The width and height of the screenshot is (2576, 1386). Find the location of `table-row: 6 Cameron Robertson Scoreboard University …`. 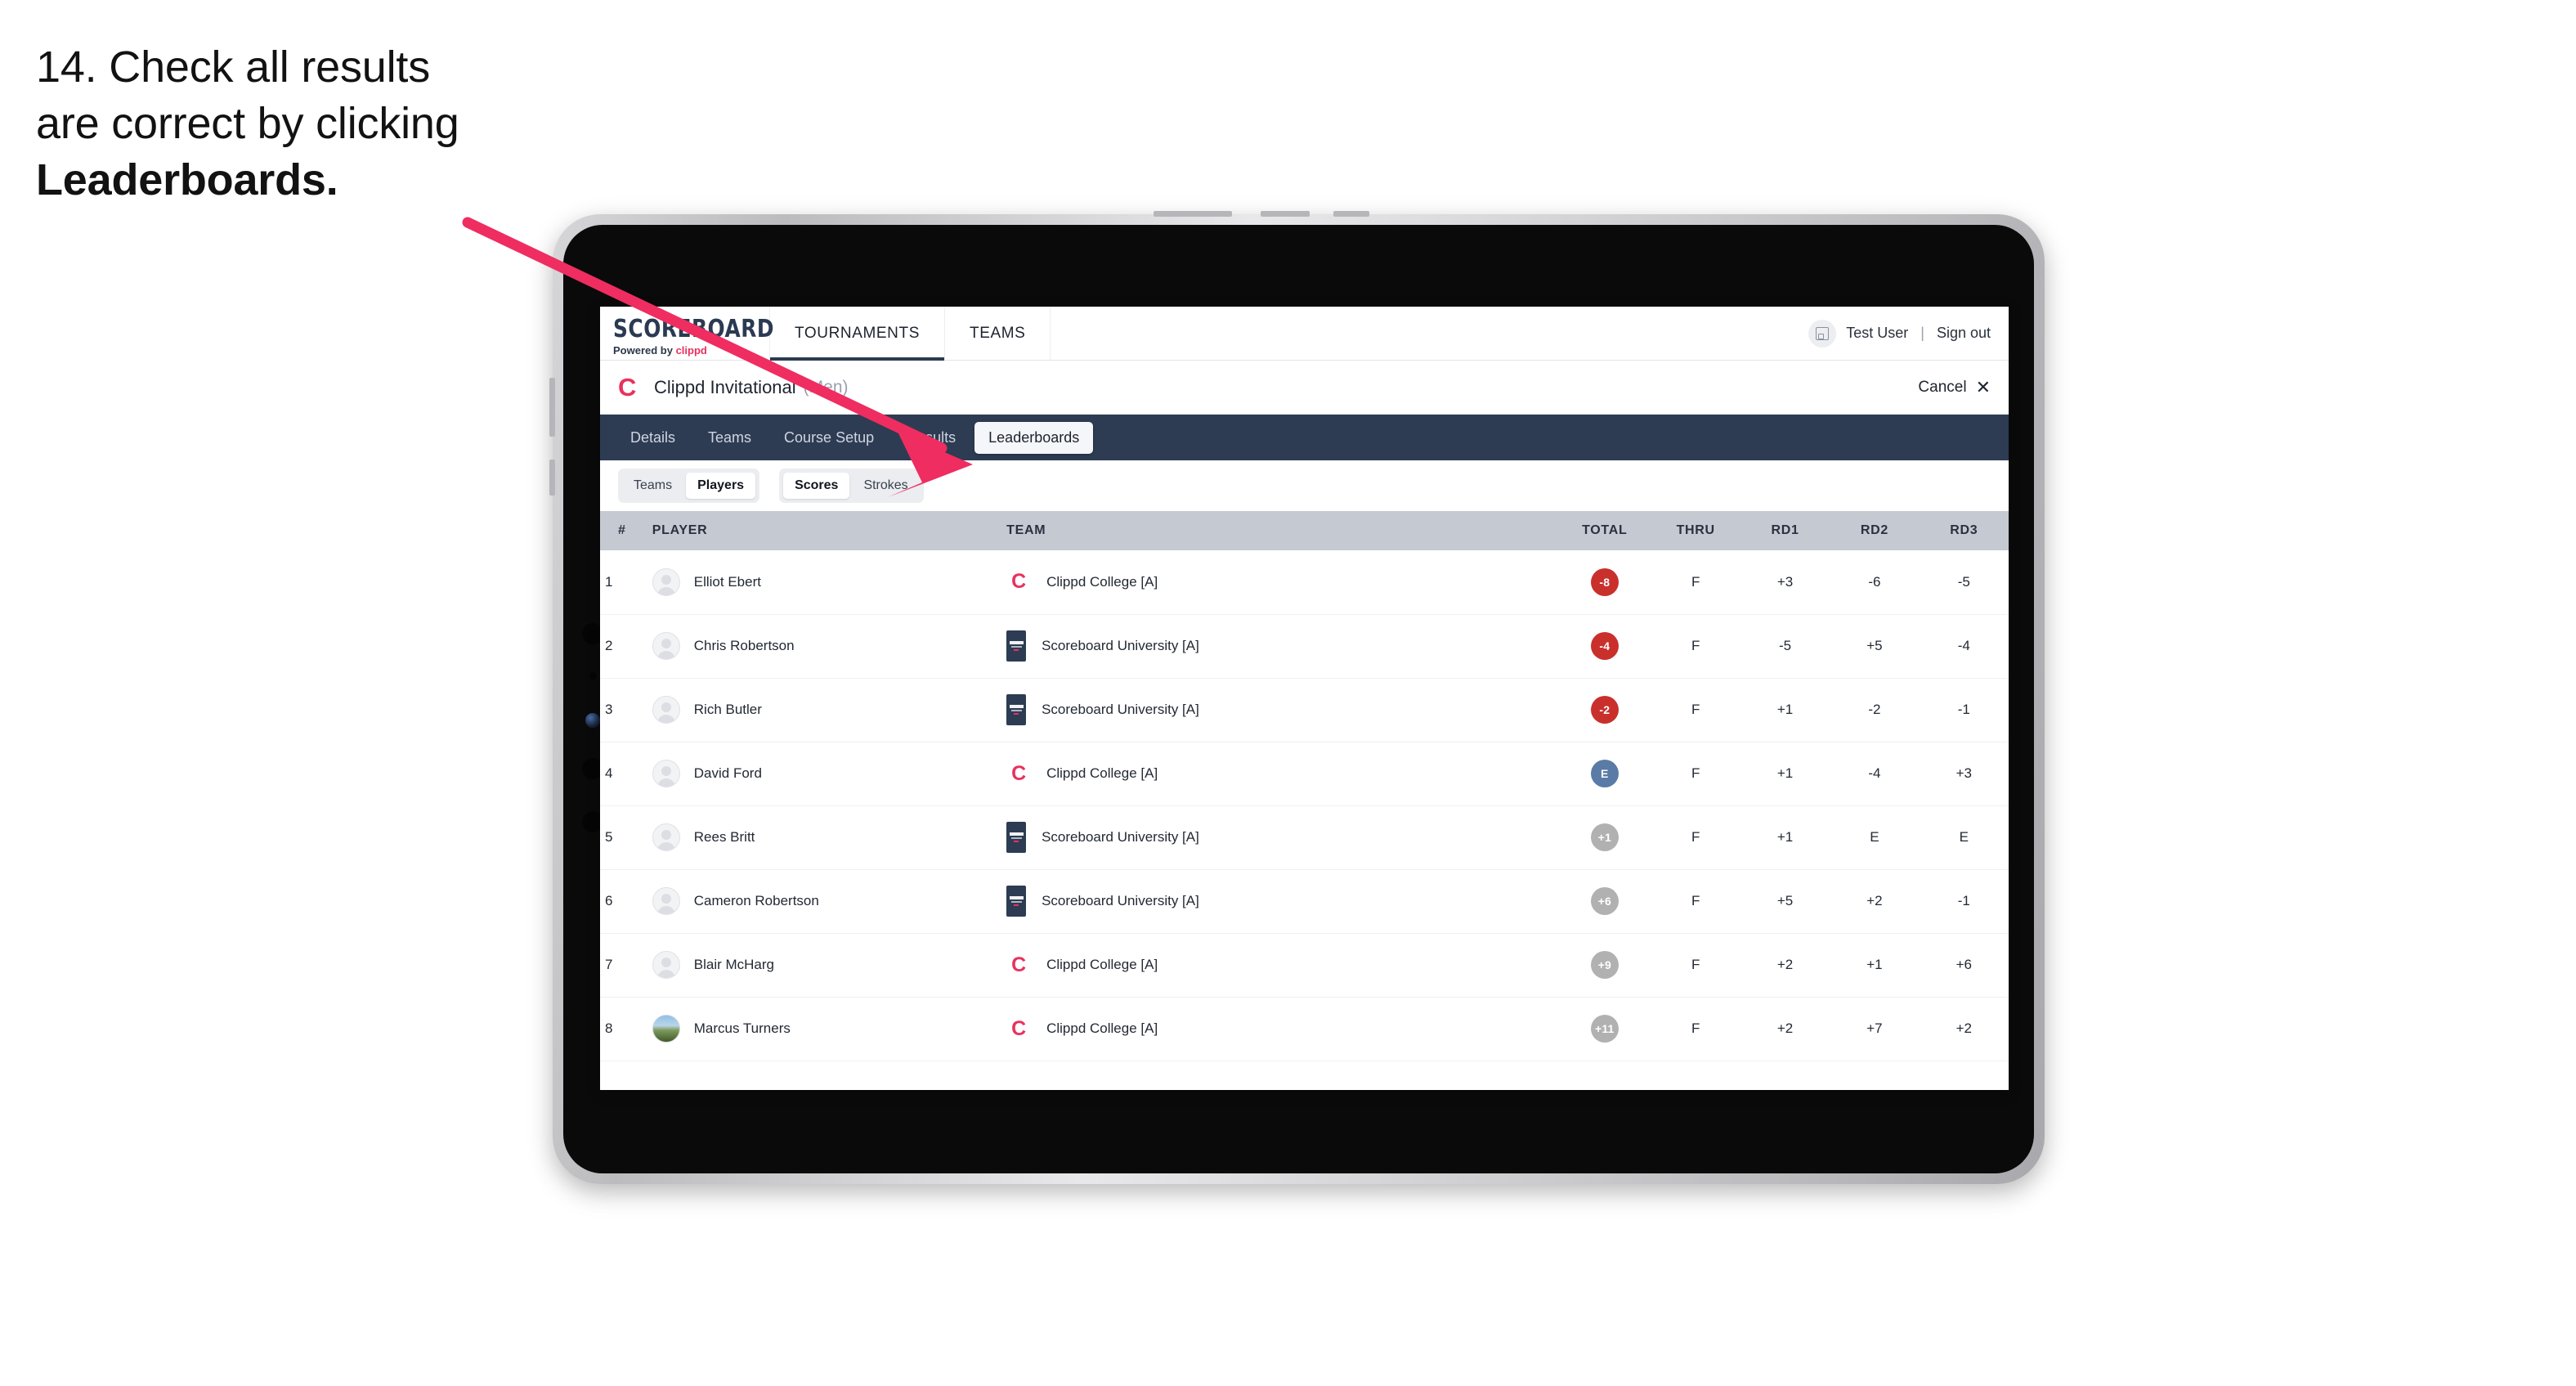

table-row: 6 Cameron Robertson Scoreboard University … is located at coordinates (1304, 901).